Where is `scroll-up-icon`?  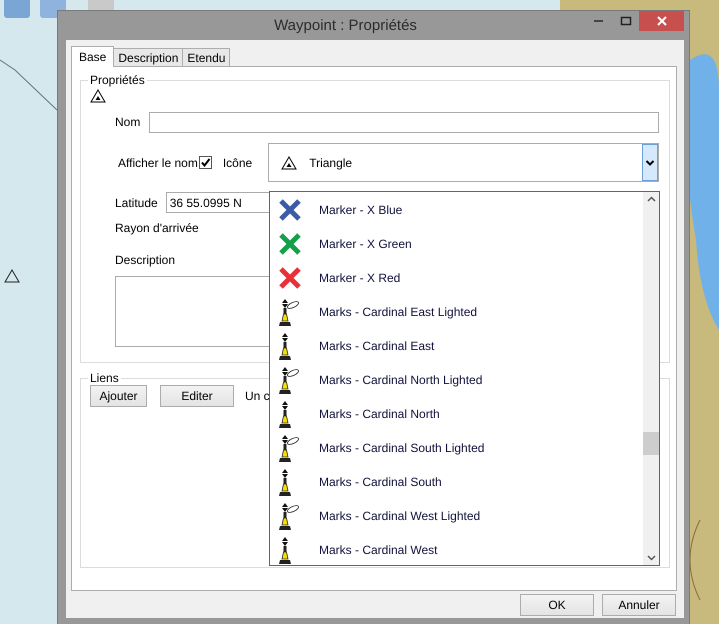
scroll-up-icon is located at coordinates (651, 199).